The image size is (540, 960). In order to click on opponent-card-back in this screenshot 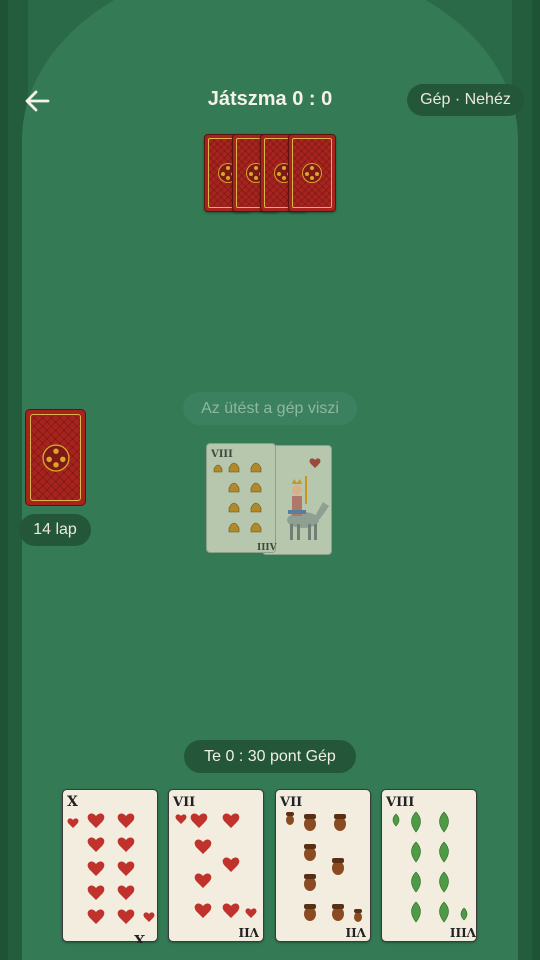, I will do `click(312, 173)`.